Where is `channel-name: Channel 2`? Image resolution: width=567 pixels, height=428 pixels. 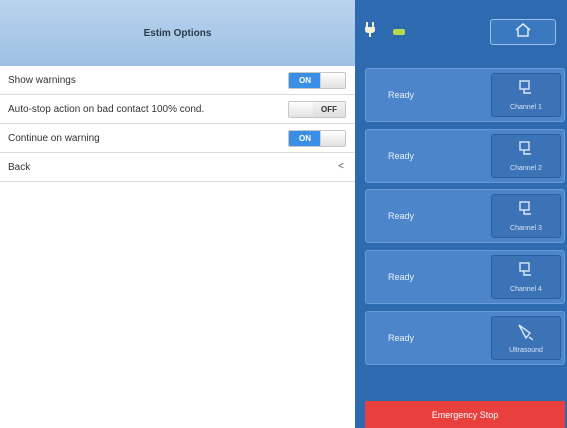 channel-name: Channel 2 is located at coordinates (526, 168).